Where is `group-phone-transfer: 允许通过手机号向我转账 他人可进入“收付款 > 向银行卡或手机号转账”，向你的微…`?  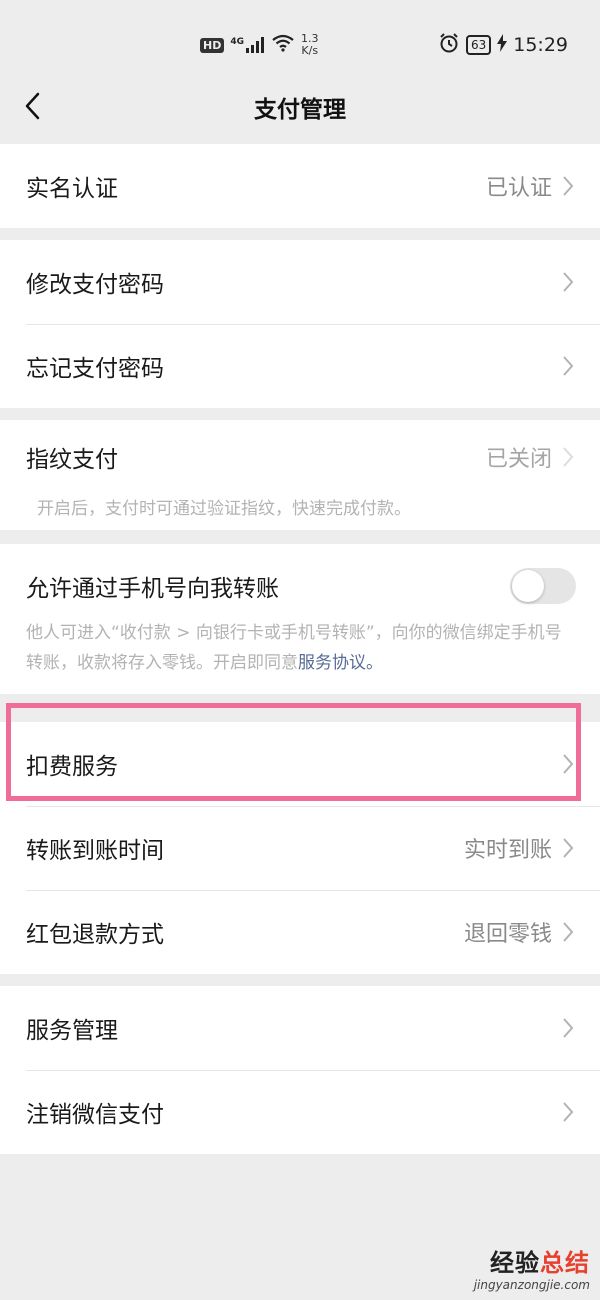 group-phone-transfer: 允许通过手机号向我转账 他人可进入“收付款 > 向银行卡或手机号转账”，向你的微… is located at coordinates (300, 619).